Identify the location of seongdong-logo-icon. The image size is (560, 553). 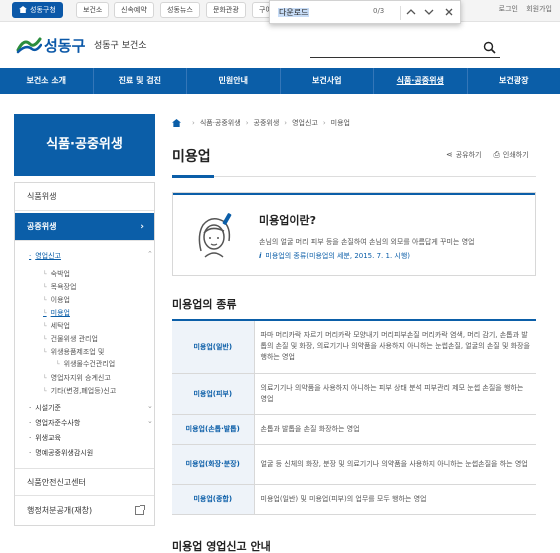
(29, 45).